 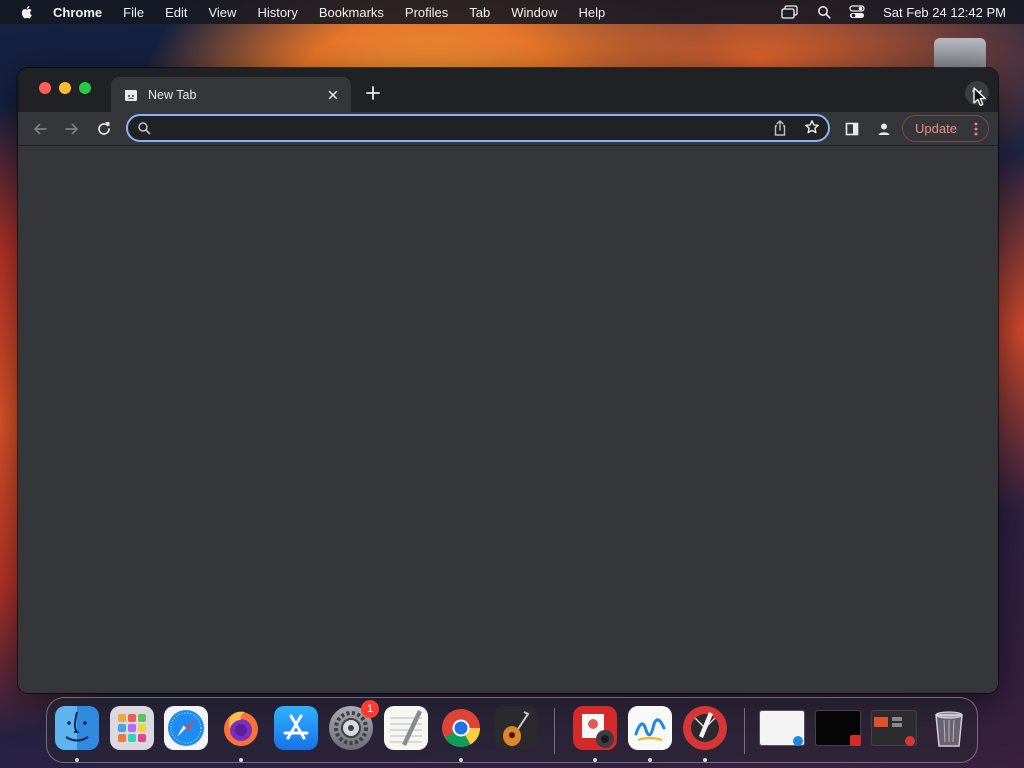 What do you see at coordinates (172, 94) in the screenshot?
I see `tab-title: New Tab` at bounding box center [172, 94].